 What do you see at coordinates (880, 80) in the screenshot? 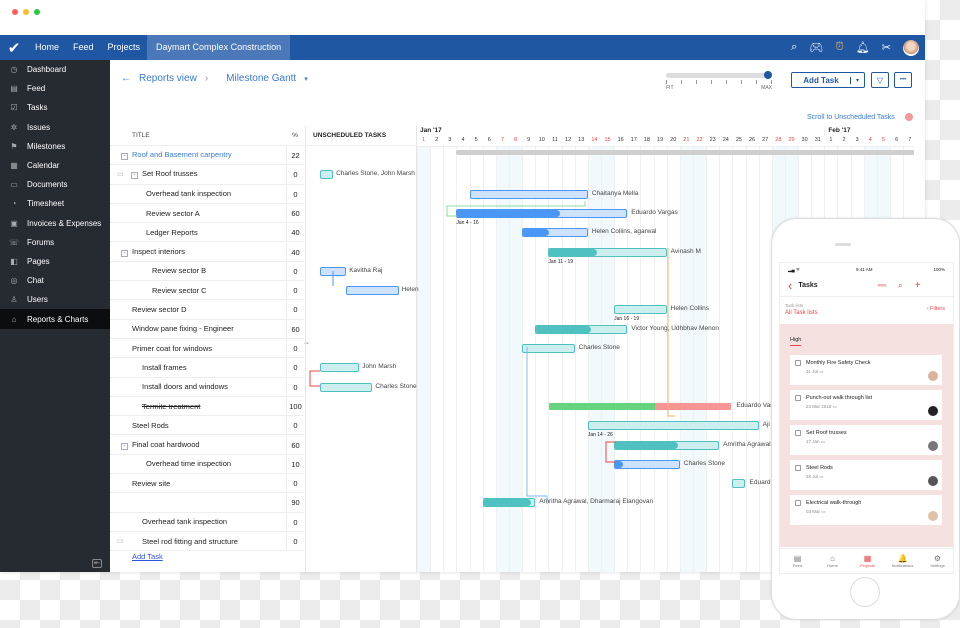
I see `filter-icon: ▽` at bounding box center [880, 80].